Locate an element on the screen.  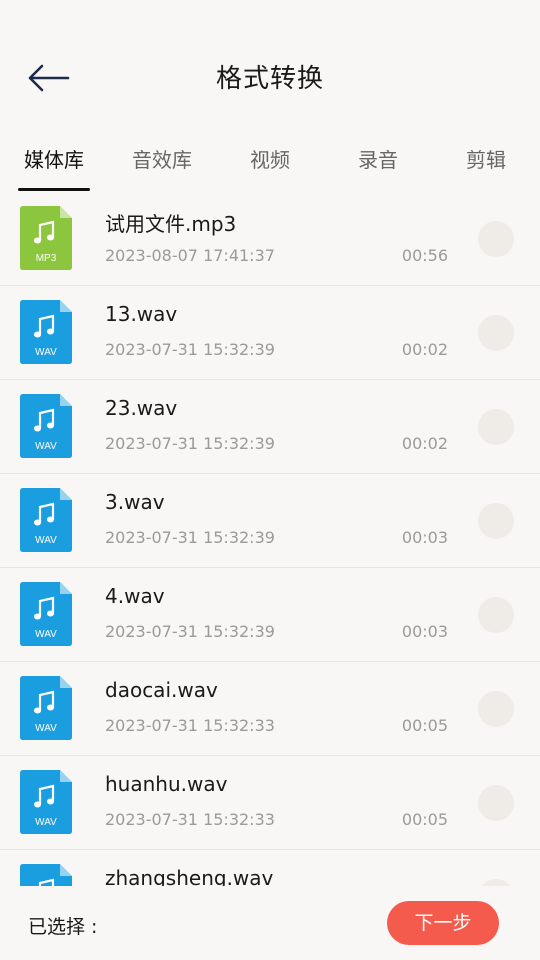
tab-label: 视频 is located at coordinates (270, 160).